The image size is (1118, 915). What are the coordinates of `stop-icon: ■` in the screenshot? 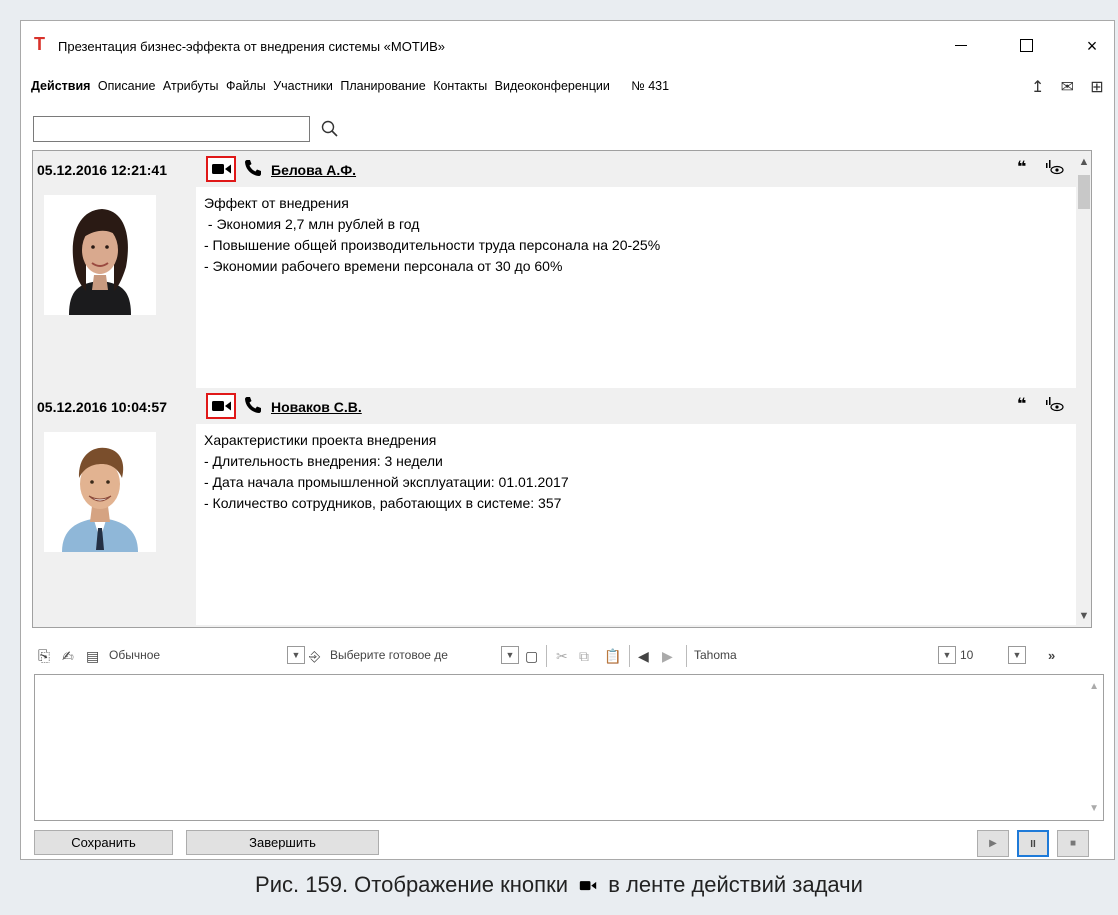 It's located at (1073, 843).